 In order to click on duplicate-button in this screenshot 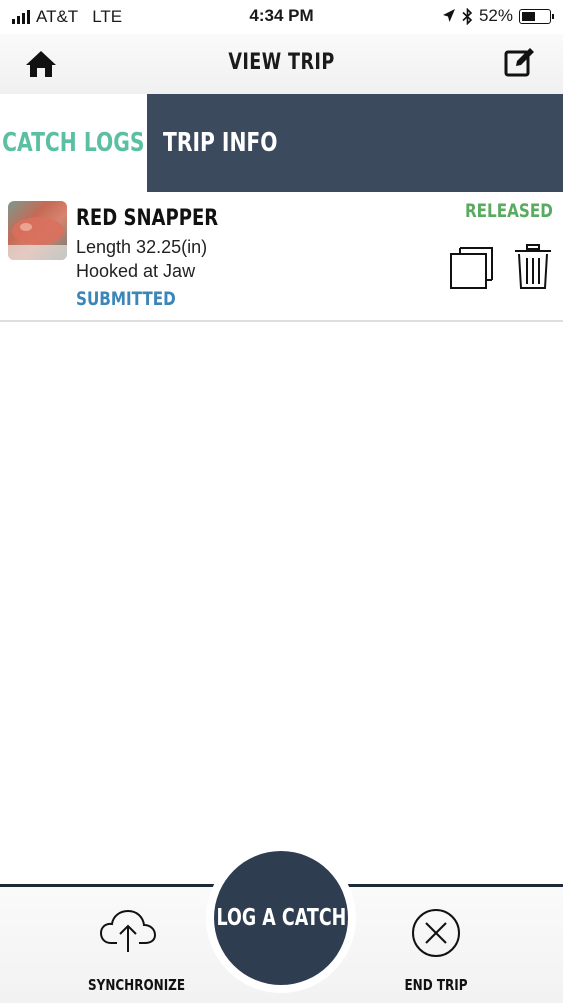, I will do `click(471, 267)`.